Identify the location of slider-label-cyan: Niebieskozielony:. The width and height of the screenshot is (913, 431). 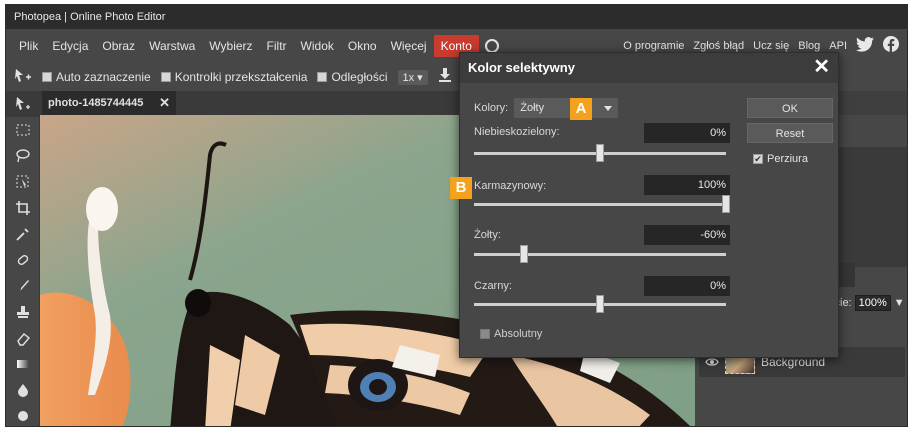
(517, 132).